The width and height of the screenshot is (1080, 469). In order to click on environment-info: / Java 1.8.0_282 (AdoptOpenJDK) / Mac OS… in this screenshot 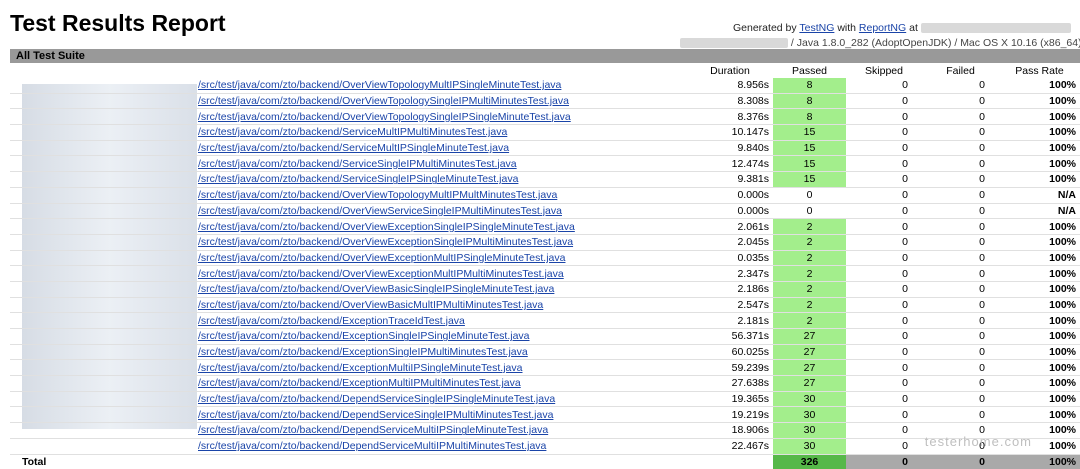, I will do `click(880, 43)`.